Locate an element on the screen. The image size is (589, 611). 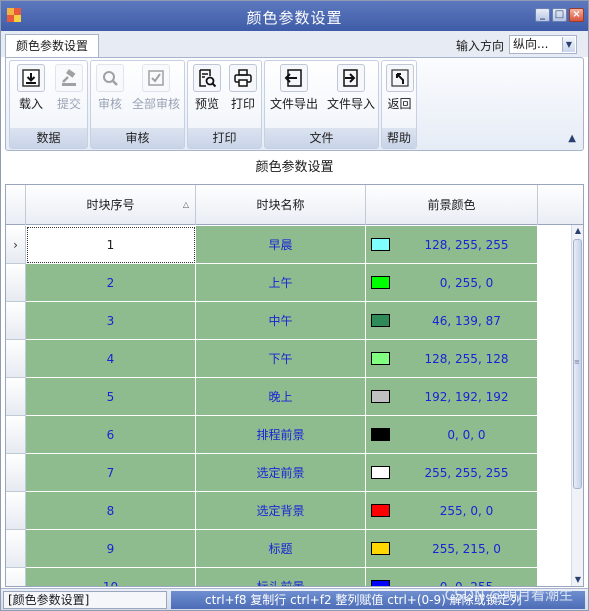
cell-name: 中午 is located at coordinates (281, 321).